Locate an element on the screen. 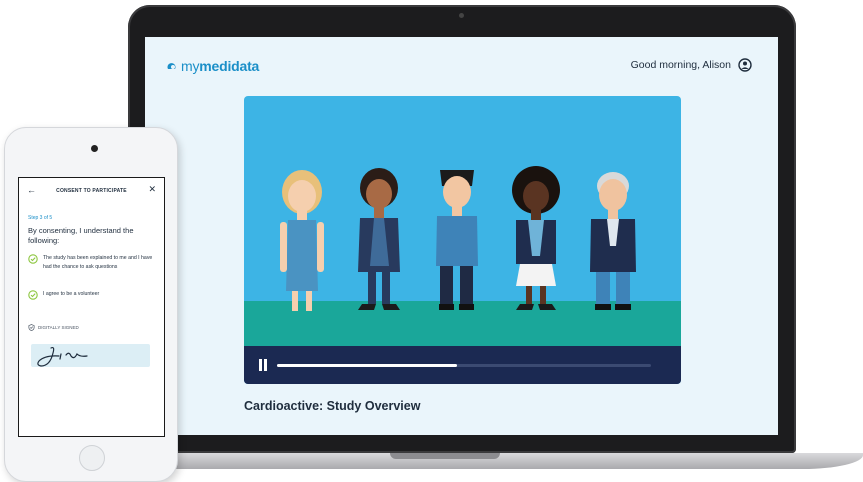 The image size is (863, 482). character-woman-scarf is located at coordinates (379, 239).